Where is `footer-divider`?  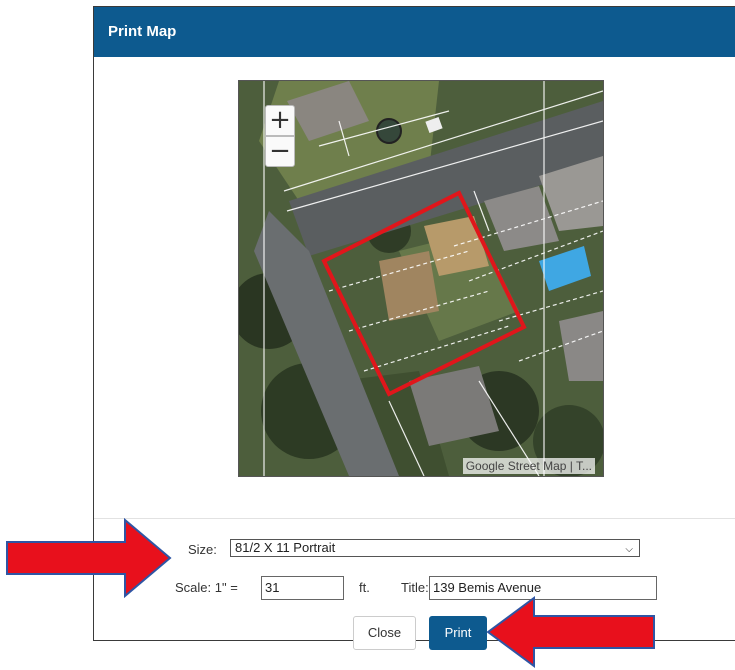 footer-divider is located at coordinates (414, 518).